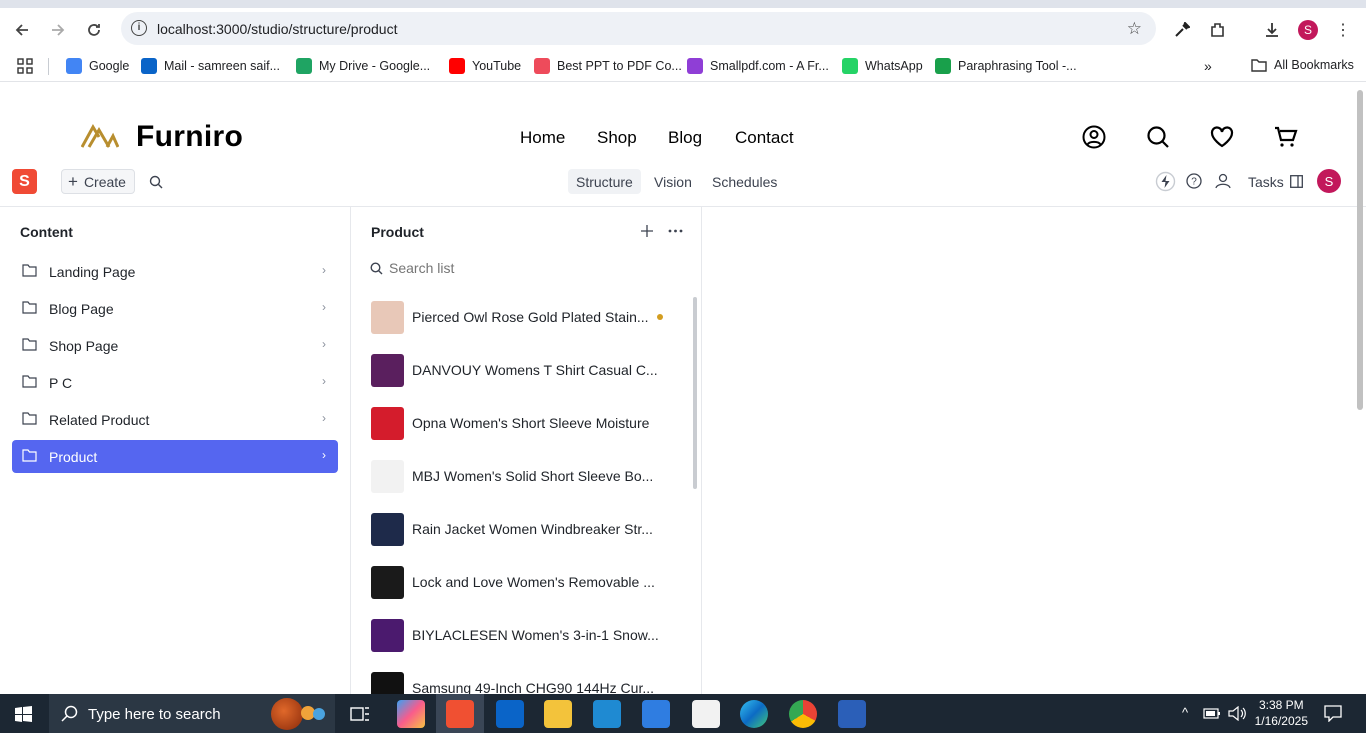 This screenshot has height=733, width=1366. I want to click on site-info-icon: i, so click(139, 28).